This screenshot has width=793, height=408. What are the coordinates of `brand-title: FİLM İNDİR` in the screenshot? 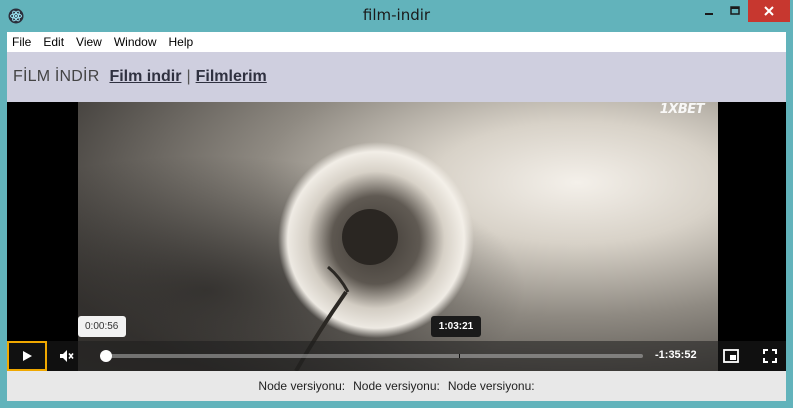 It's located at (56, 76).